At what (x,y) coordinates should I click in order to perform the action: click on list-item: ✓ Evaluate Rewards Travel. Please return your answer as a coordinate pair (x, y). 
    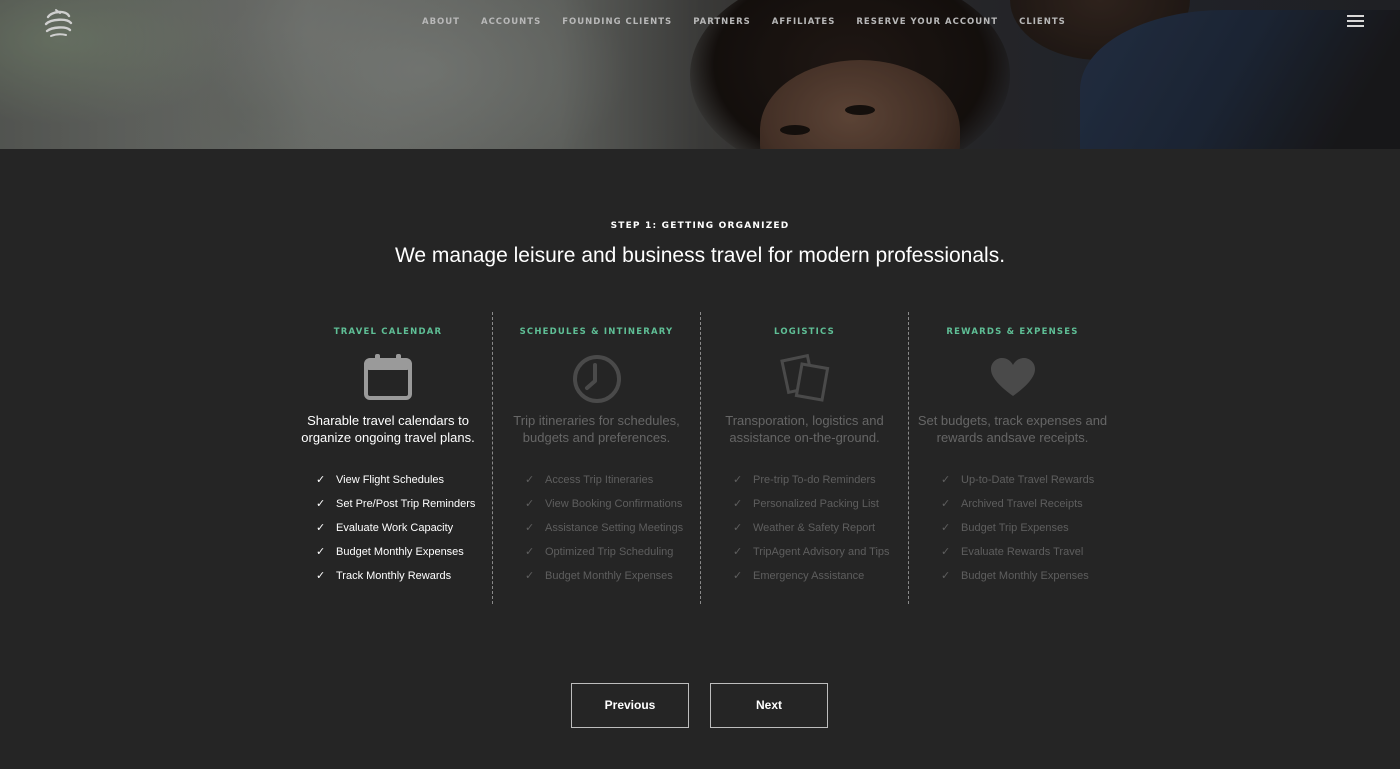
    Looking at the image, I should click on (1028, 557).